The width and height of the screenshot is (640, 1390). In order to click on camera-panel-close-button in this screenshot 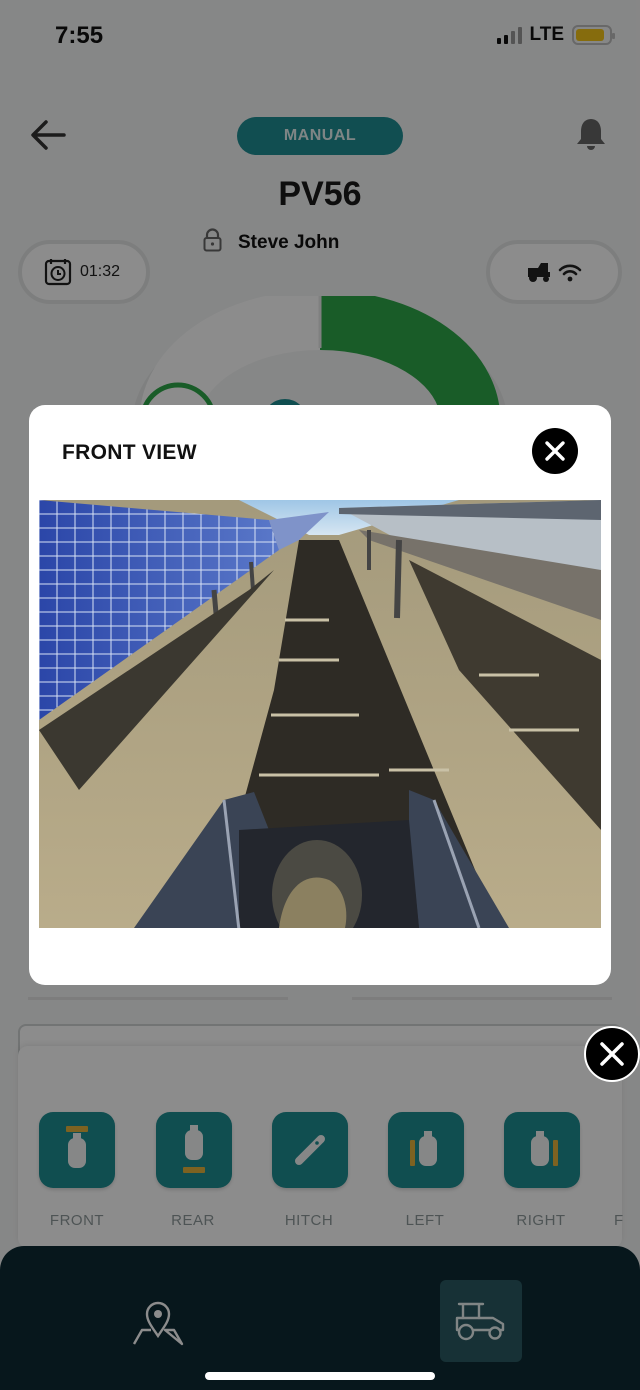, I will do `click(612, 1054)`.